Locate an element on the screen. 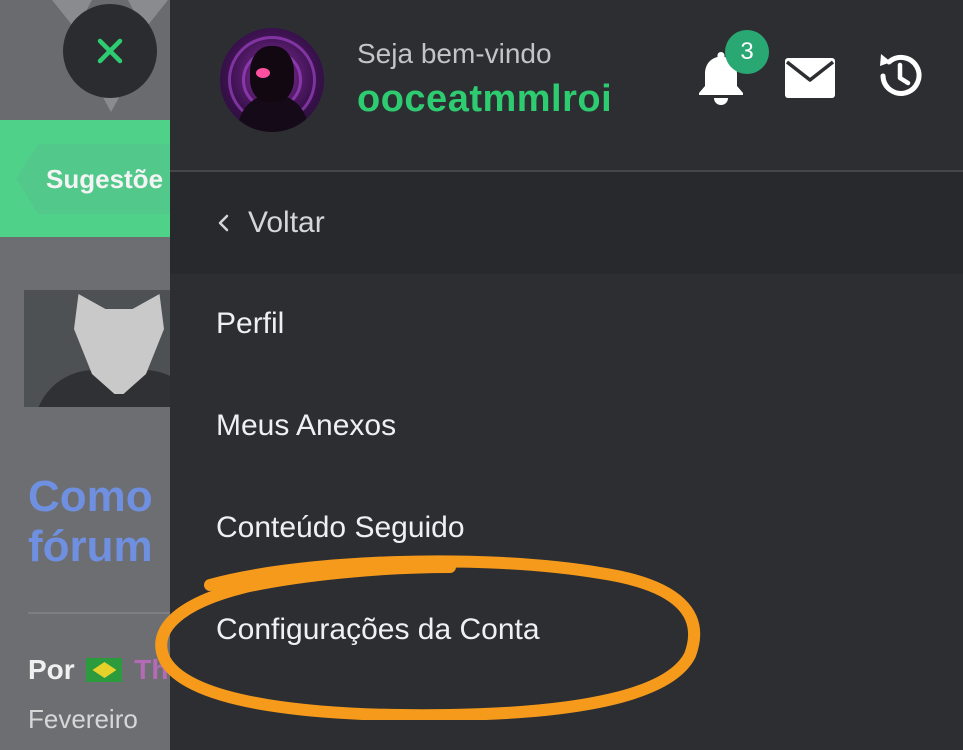 The width and height of the screenshot is (963, 750). topic-thumbnail is located at coordinates (99, 348).